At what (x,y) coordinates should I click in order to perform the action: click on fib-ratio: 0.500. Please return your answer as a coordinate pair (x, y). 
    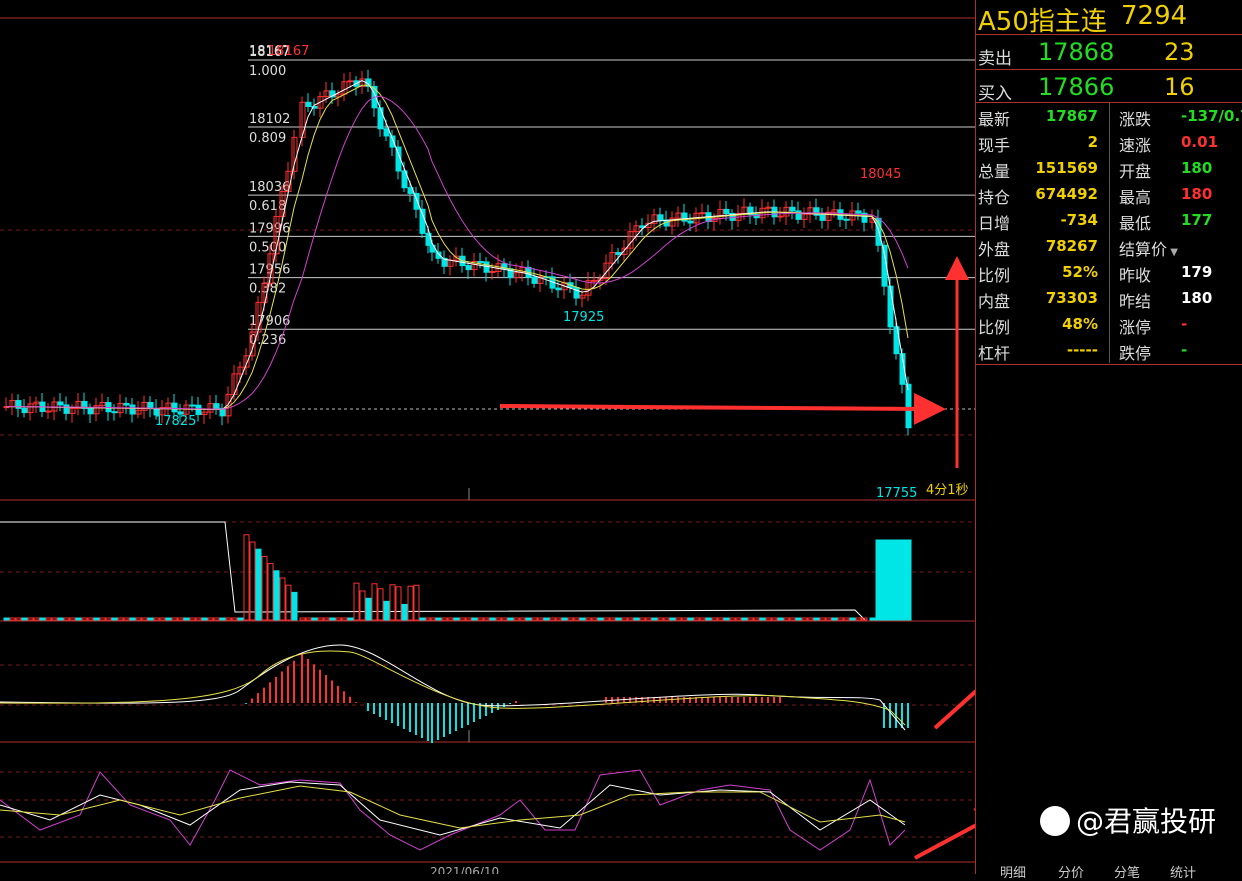
    Looking at the image, I should click on (267, 247).